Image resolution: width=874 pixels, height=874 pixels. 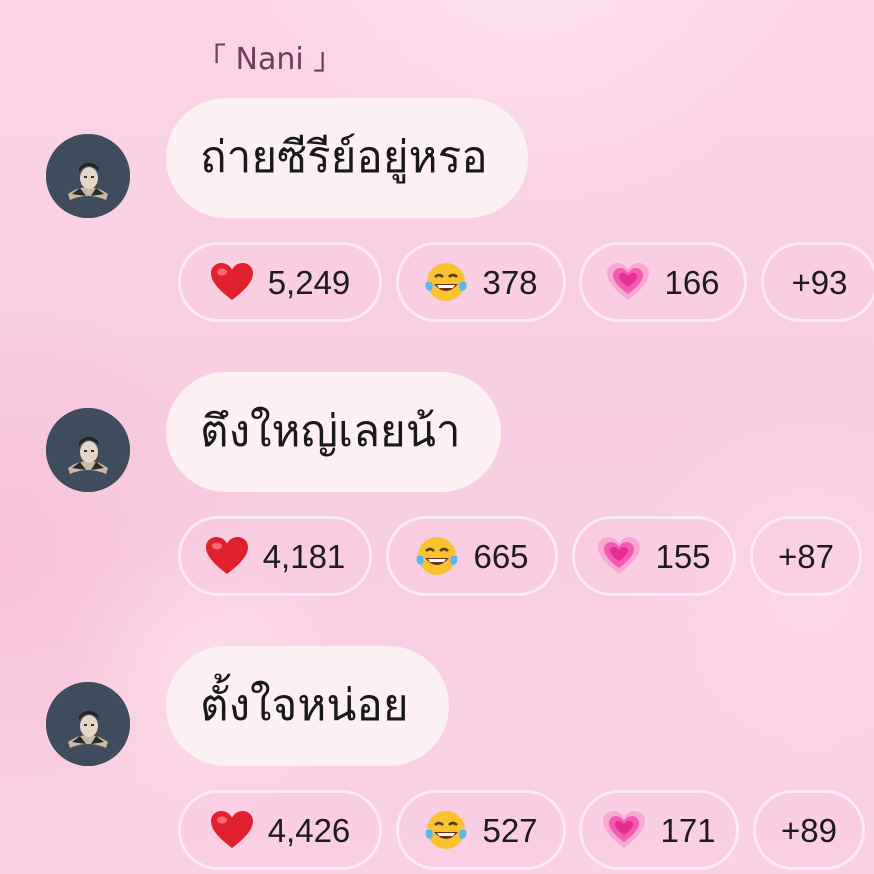 I want to click on reaction-count: 527, so click(x=510, y=830).